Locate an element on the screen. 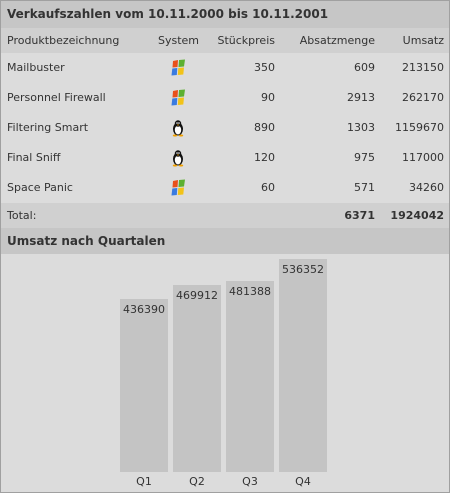  unit-price: 60 is located at coordinates (268, 187).